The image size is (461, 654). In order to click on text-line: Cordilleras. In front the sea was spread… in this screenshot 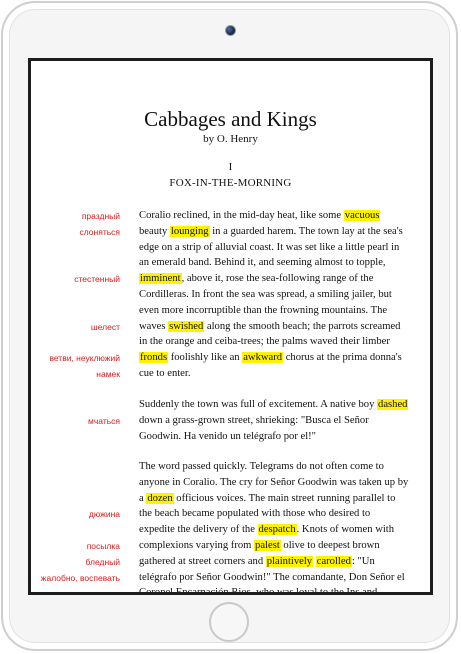, I will do `click(269, 295)`.